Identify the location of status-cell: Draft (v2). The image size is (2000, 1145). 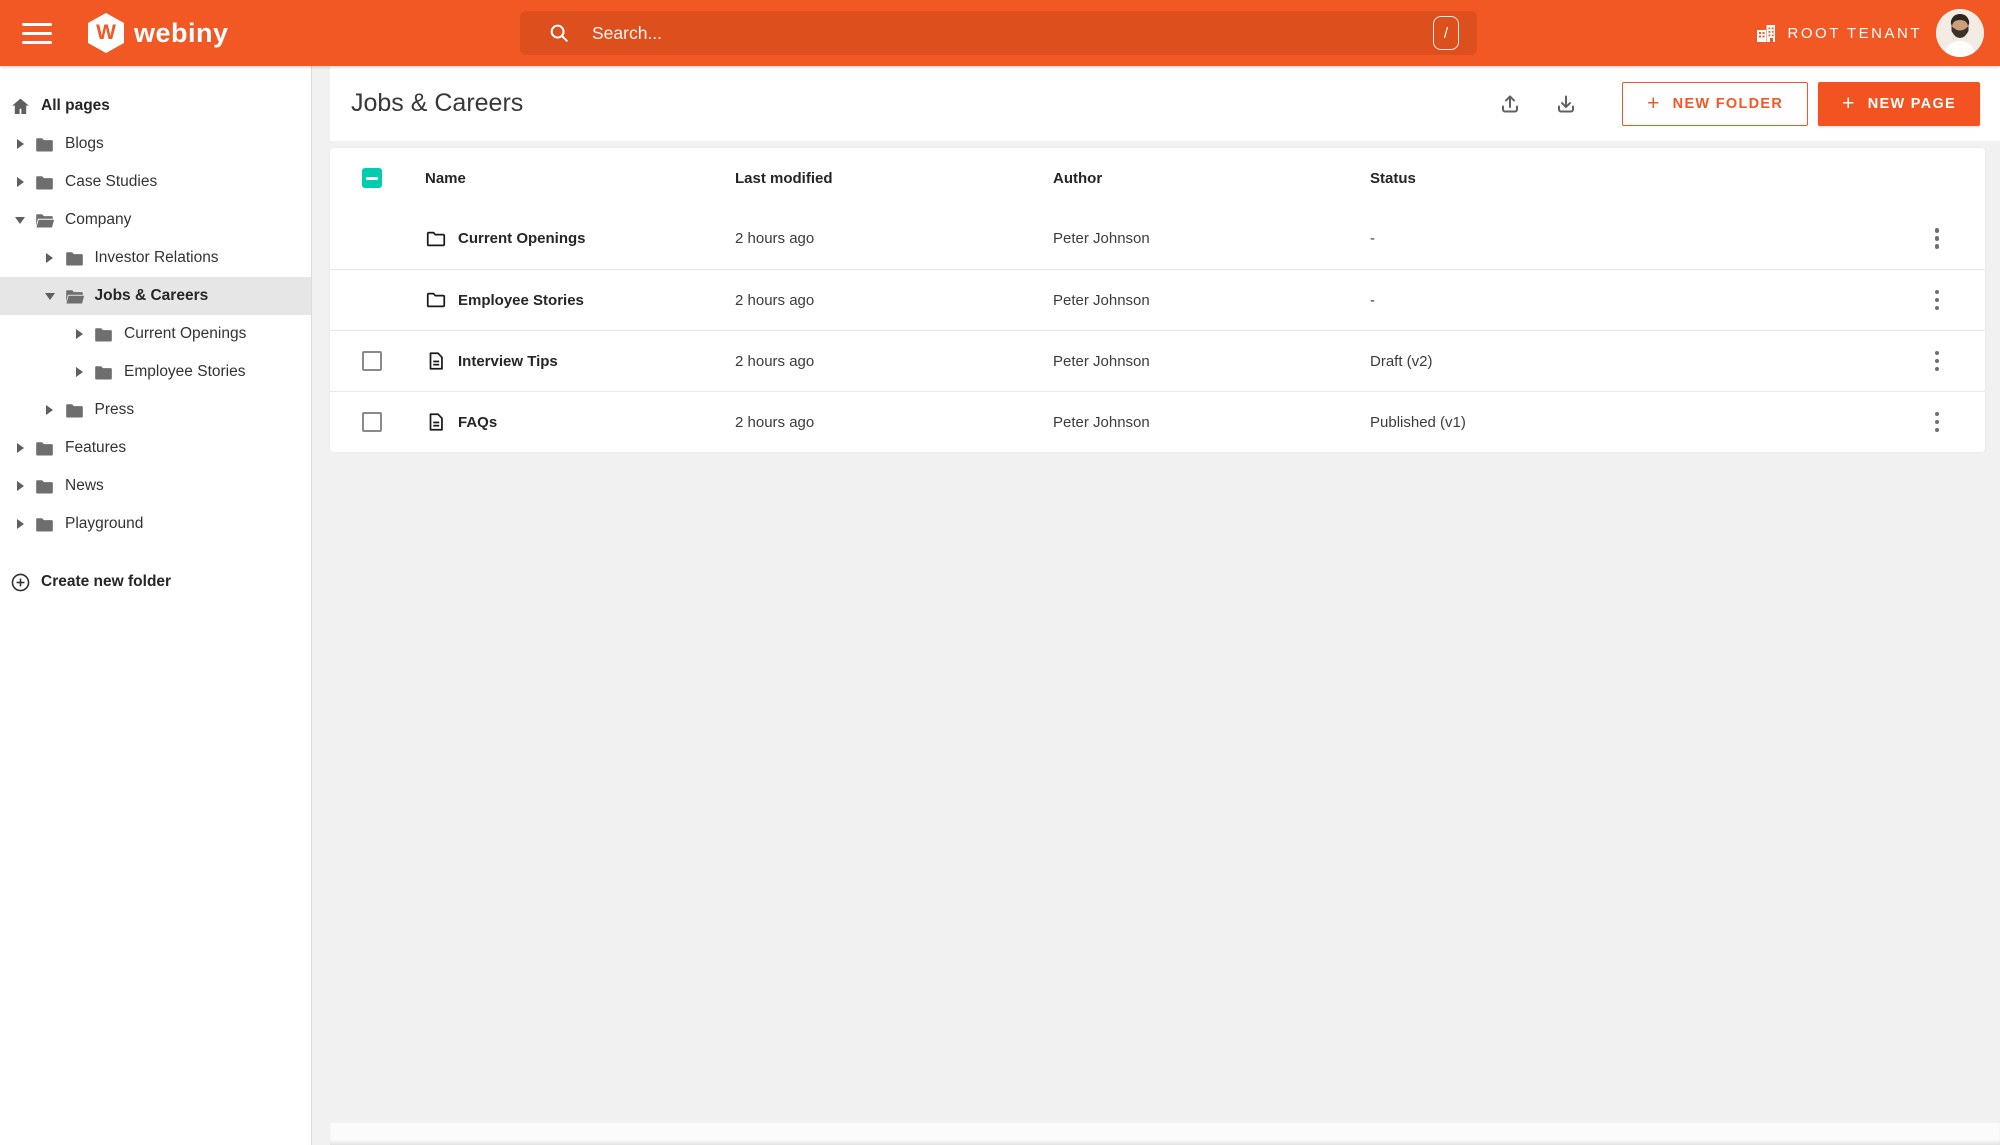
(1401, 361).